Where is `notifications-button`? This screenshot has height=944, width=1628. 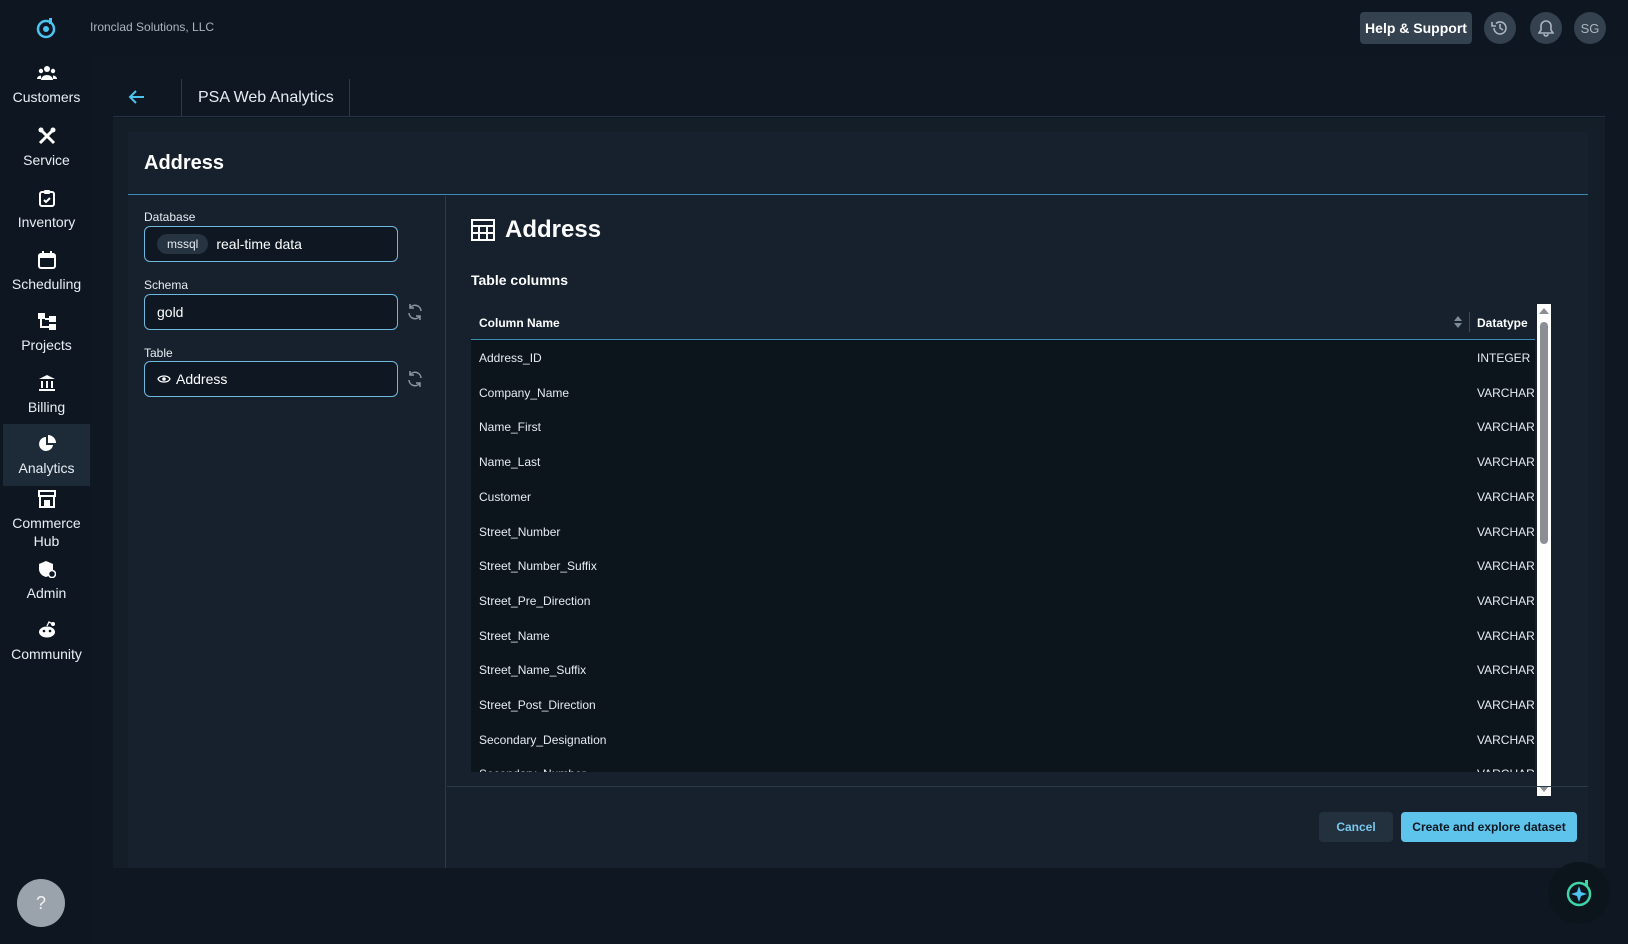 notifications-button is located at coordinates (1546, 28).